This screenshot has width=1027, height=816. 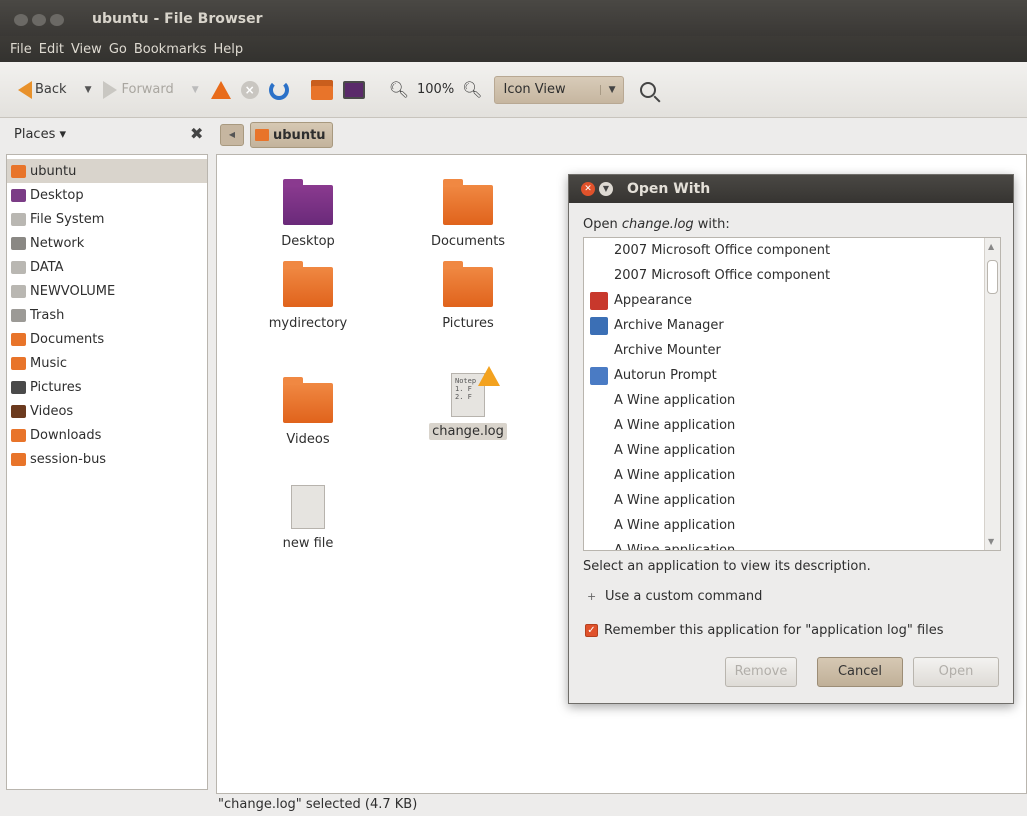 I want to click on file-item-pictures: Pictures, so click(x=468, y=296).